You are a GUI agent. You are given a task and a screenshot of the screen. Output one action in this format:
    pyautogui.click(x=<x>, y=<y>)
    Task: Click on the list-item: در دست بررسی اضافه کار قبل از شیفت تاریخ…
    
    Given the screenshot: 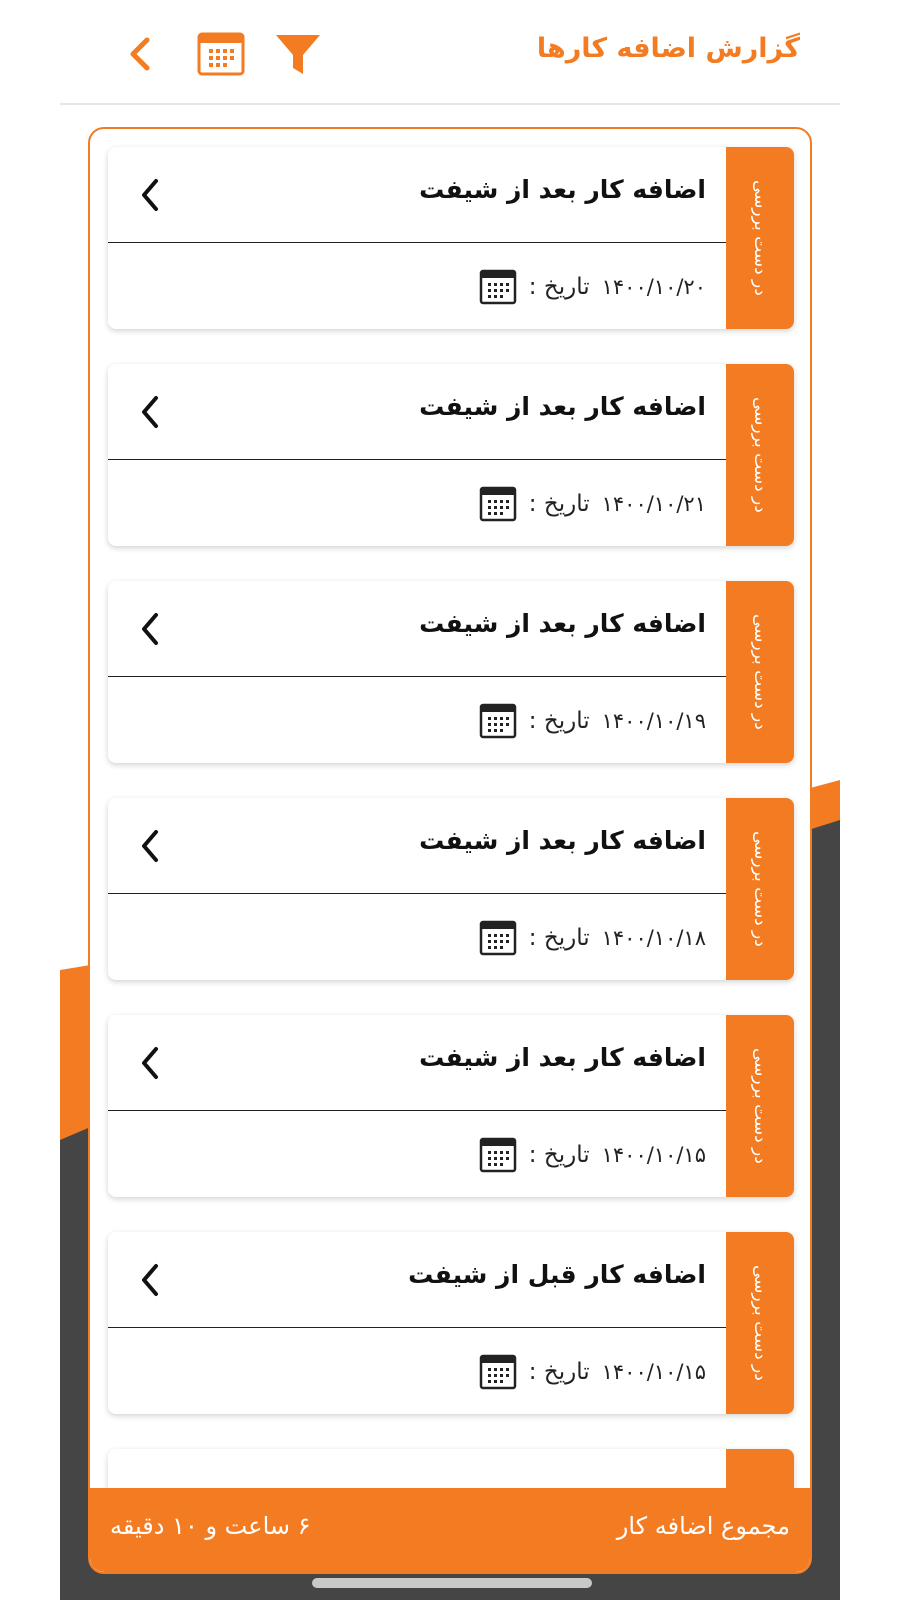 What is the action you would take?
    pyautogui.click(x=451, y=1323)
    